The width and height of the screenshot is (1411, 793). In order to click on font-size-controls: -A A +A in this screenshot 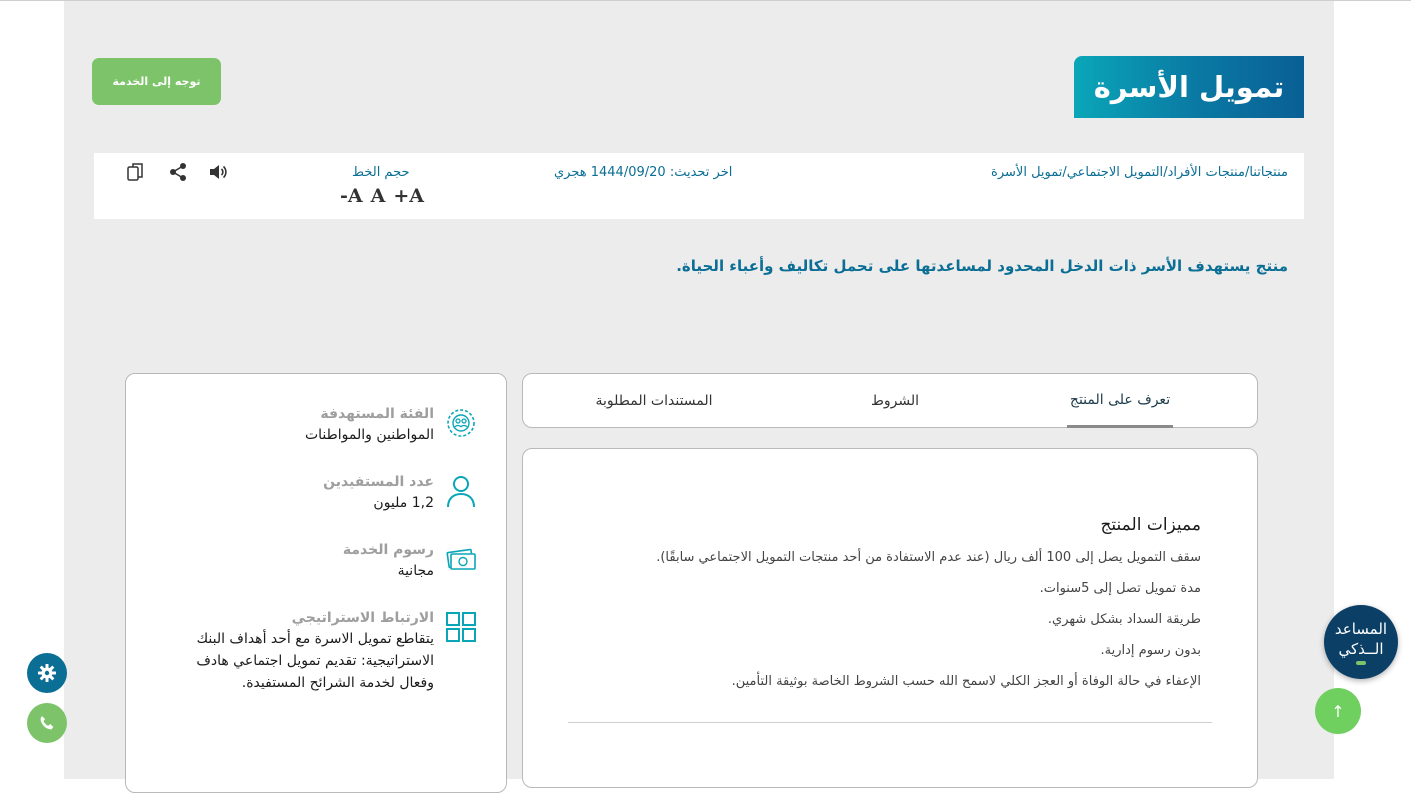, I will do `click(382, 196)`.